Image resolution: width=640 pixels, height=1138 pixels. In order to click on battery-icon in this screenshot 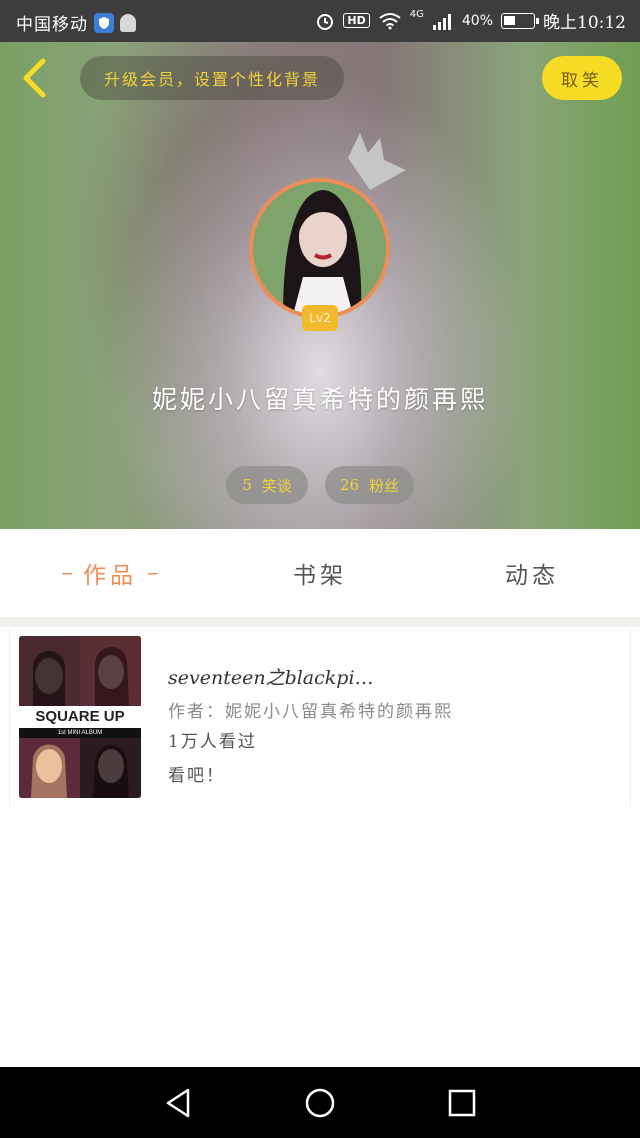, I will do `click(520, 20)`.